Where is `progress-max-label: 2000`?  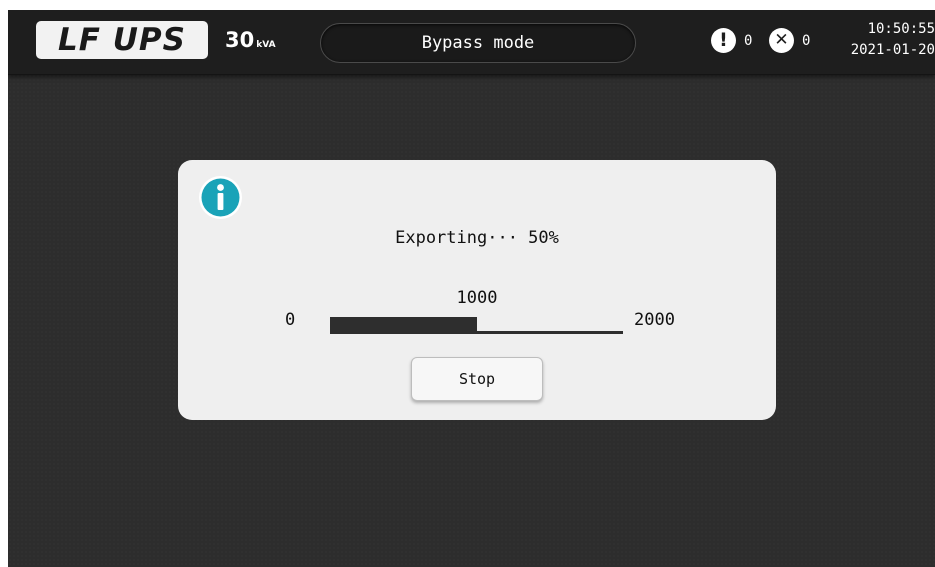 progress-max-label: 2000 is located at coordinates (654, 320).